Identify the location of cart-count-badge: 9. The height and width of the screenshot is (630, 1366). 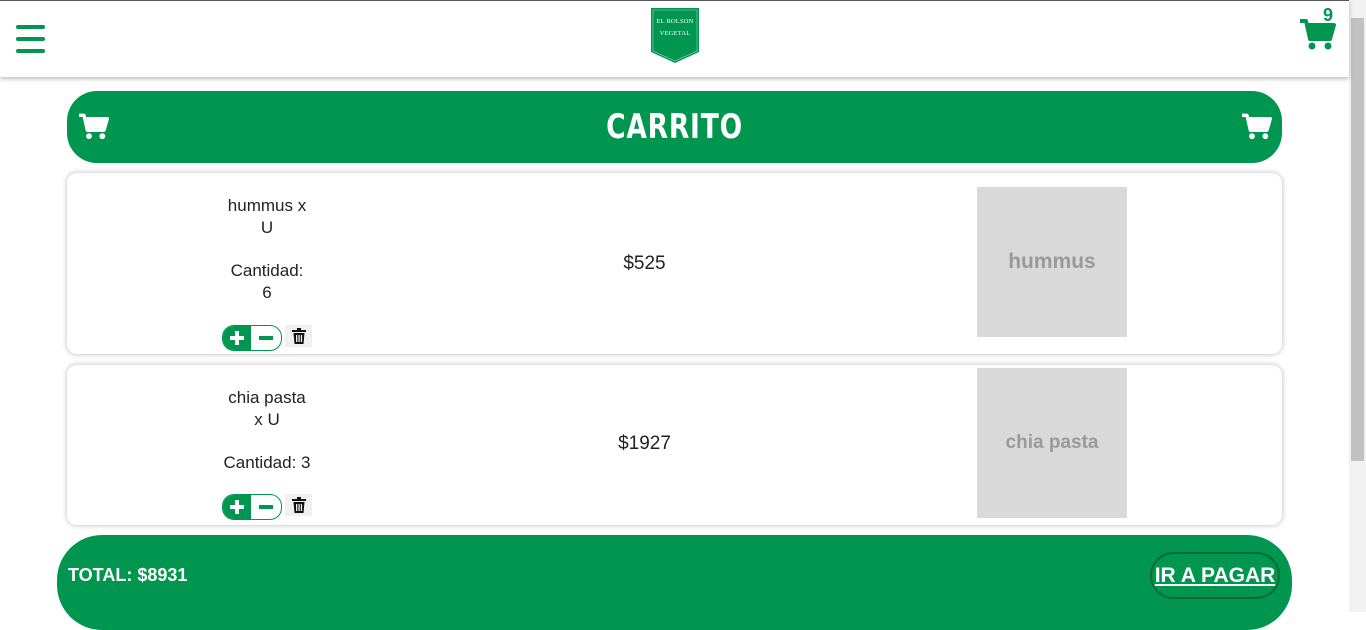
(1328, 15).